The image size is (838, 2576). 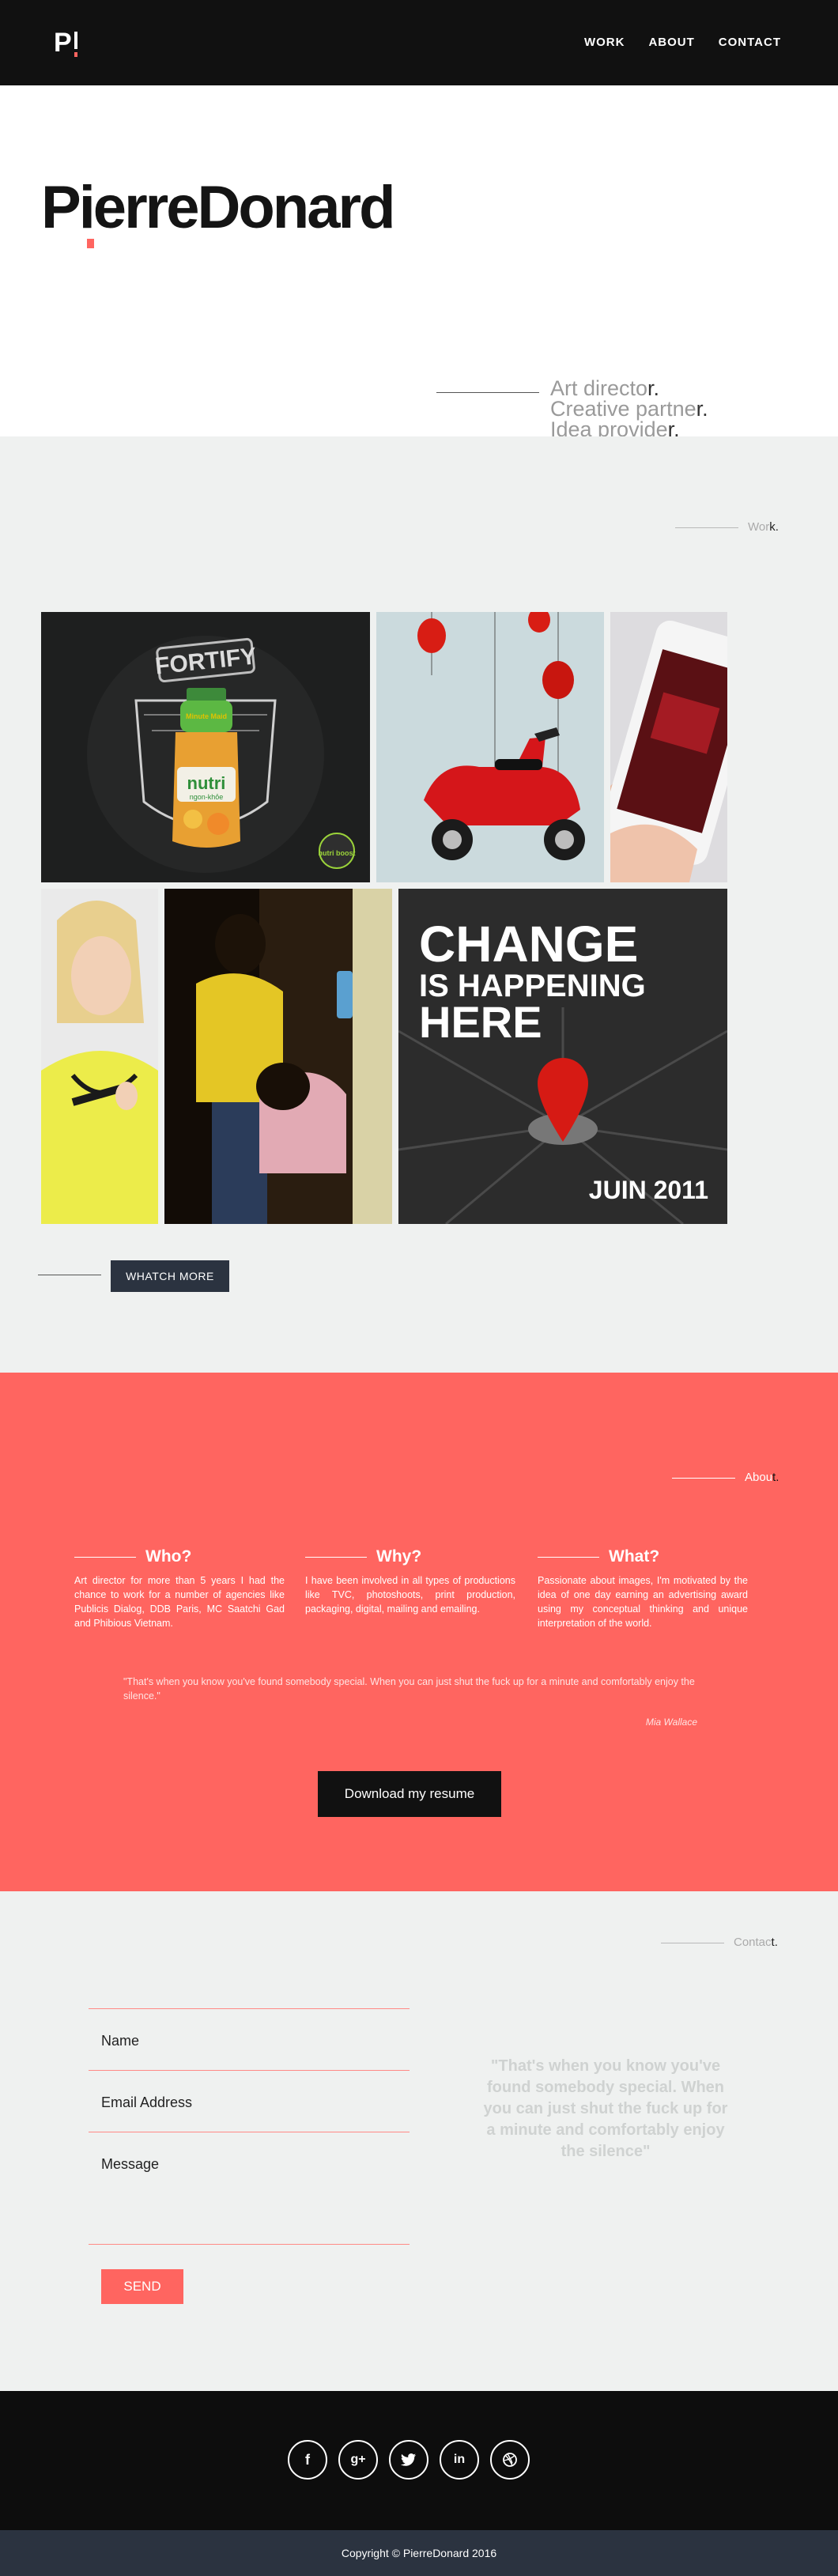 What do you see at coordinates (91, 243) in the screenshot?
I see `wordmark-dot` at bounding box center [91, 243].